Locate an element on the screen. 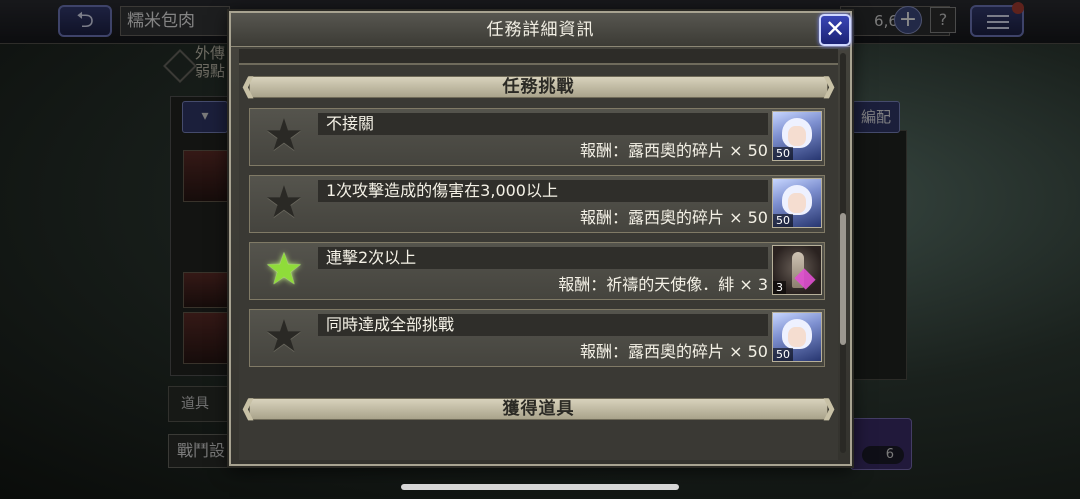 The image size is (1080, 499). dialog-header: 任務詳細資訊 ✕ is located at coordinates (541, 30).